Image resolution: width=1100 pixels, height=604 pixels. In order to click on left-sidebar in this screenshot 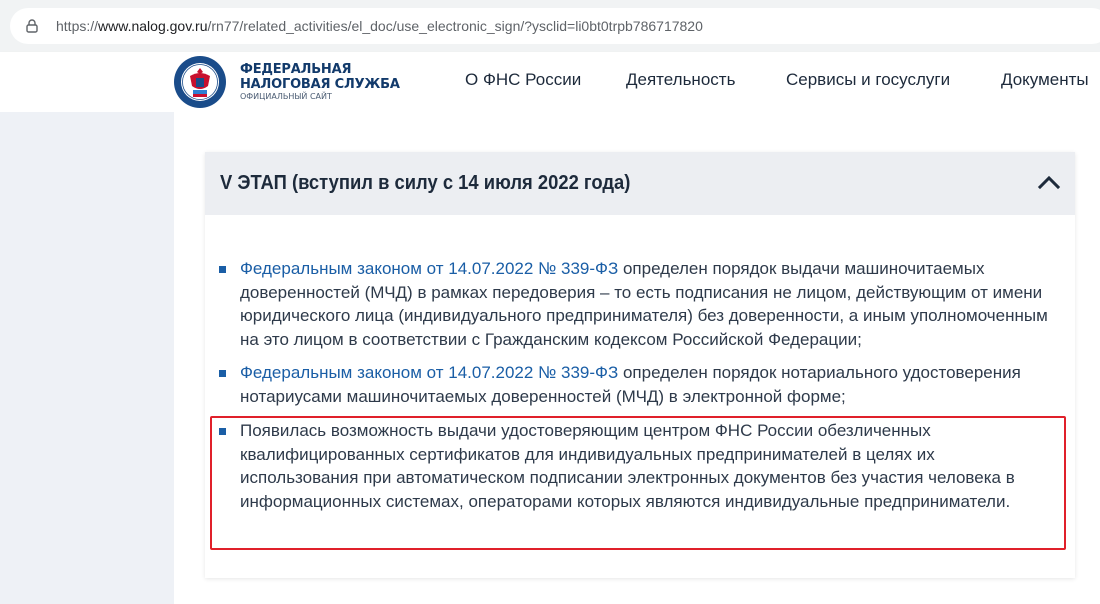, I will do `click(87, 358)`.